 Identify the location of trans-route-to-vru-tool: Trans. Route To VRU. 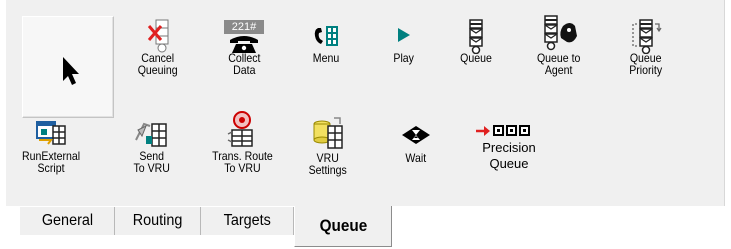
(242, 142).